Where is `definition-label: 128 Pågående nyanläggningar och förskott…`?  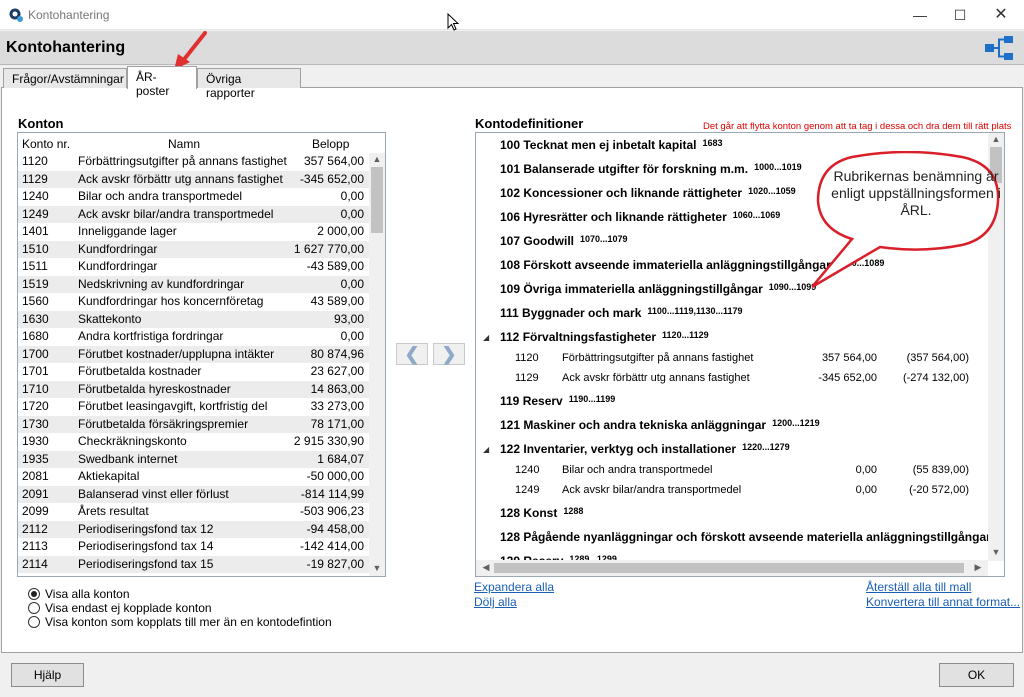
definition-label: 128 Pågående nyanläggningar och förskott… is located at coordinates (745, 537).